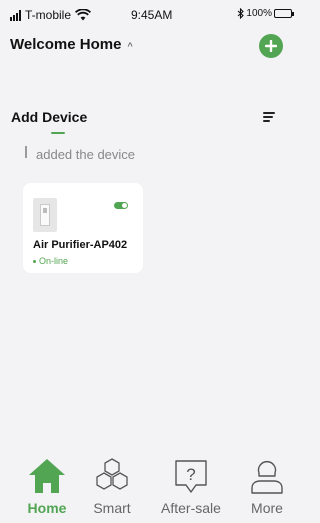 This screenshot has width=320, height=523. I want to click on nav-after-sale-label: After-sale, so click(191, 508).